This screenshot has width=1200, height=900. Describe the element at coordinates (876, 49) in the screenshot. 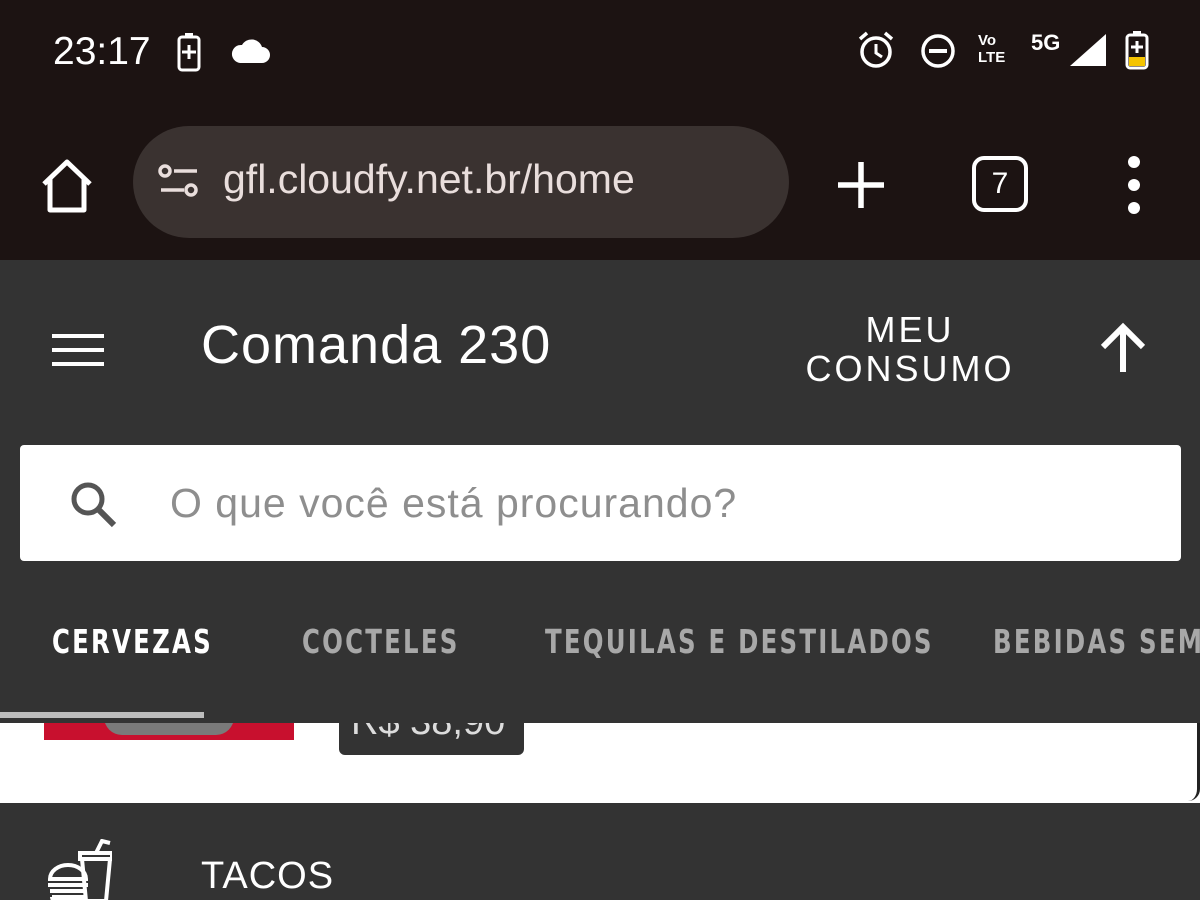

I see `alarm-icon` at that location.